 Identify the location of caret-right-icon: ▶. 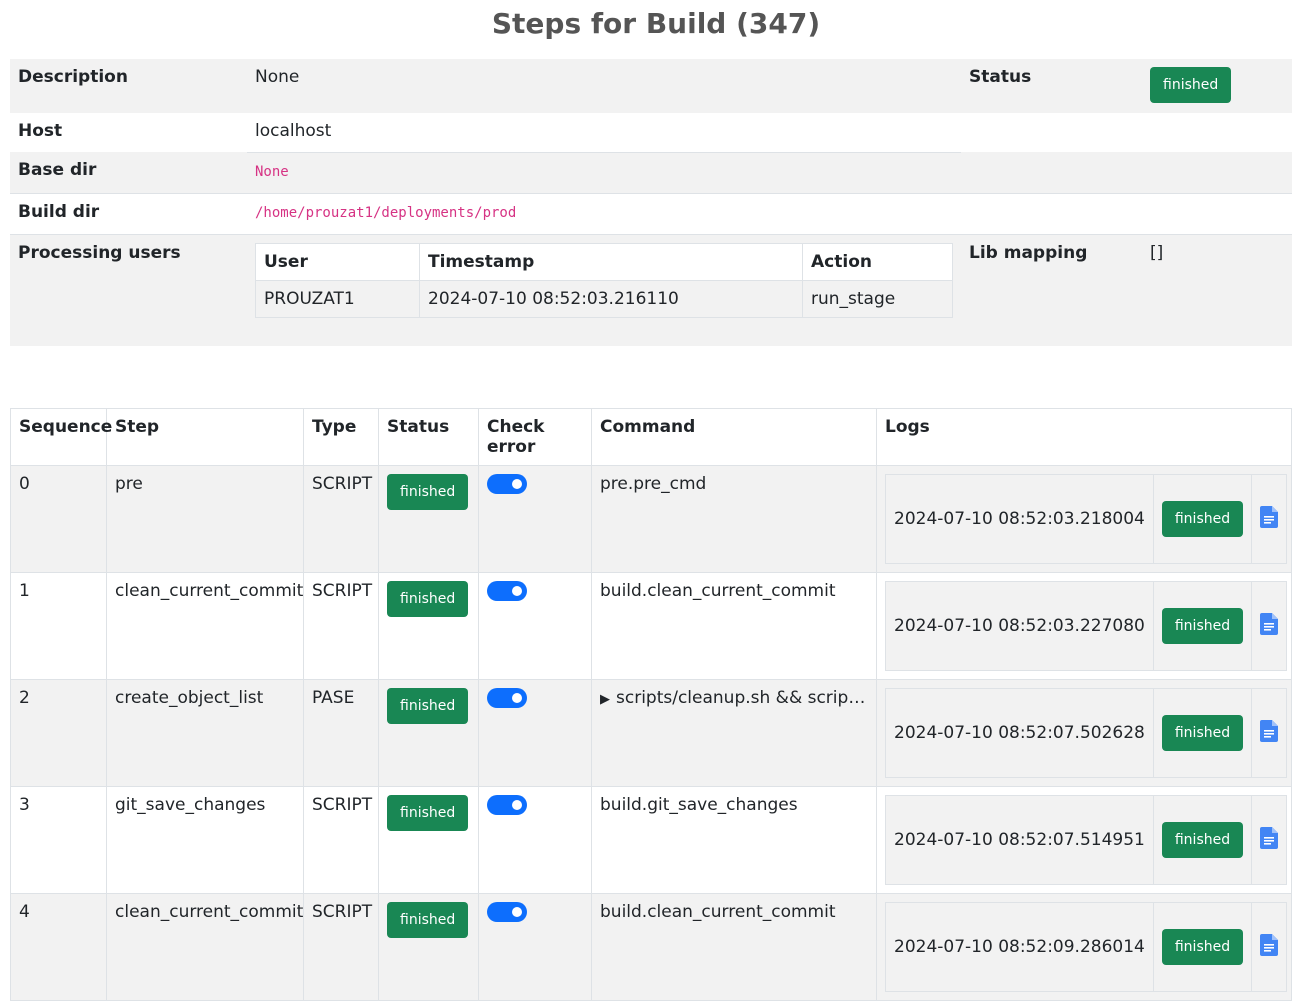
(605, 699).